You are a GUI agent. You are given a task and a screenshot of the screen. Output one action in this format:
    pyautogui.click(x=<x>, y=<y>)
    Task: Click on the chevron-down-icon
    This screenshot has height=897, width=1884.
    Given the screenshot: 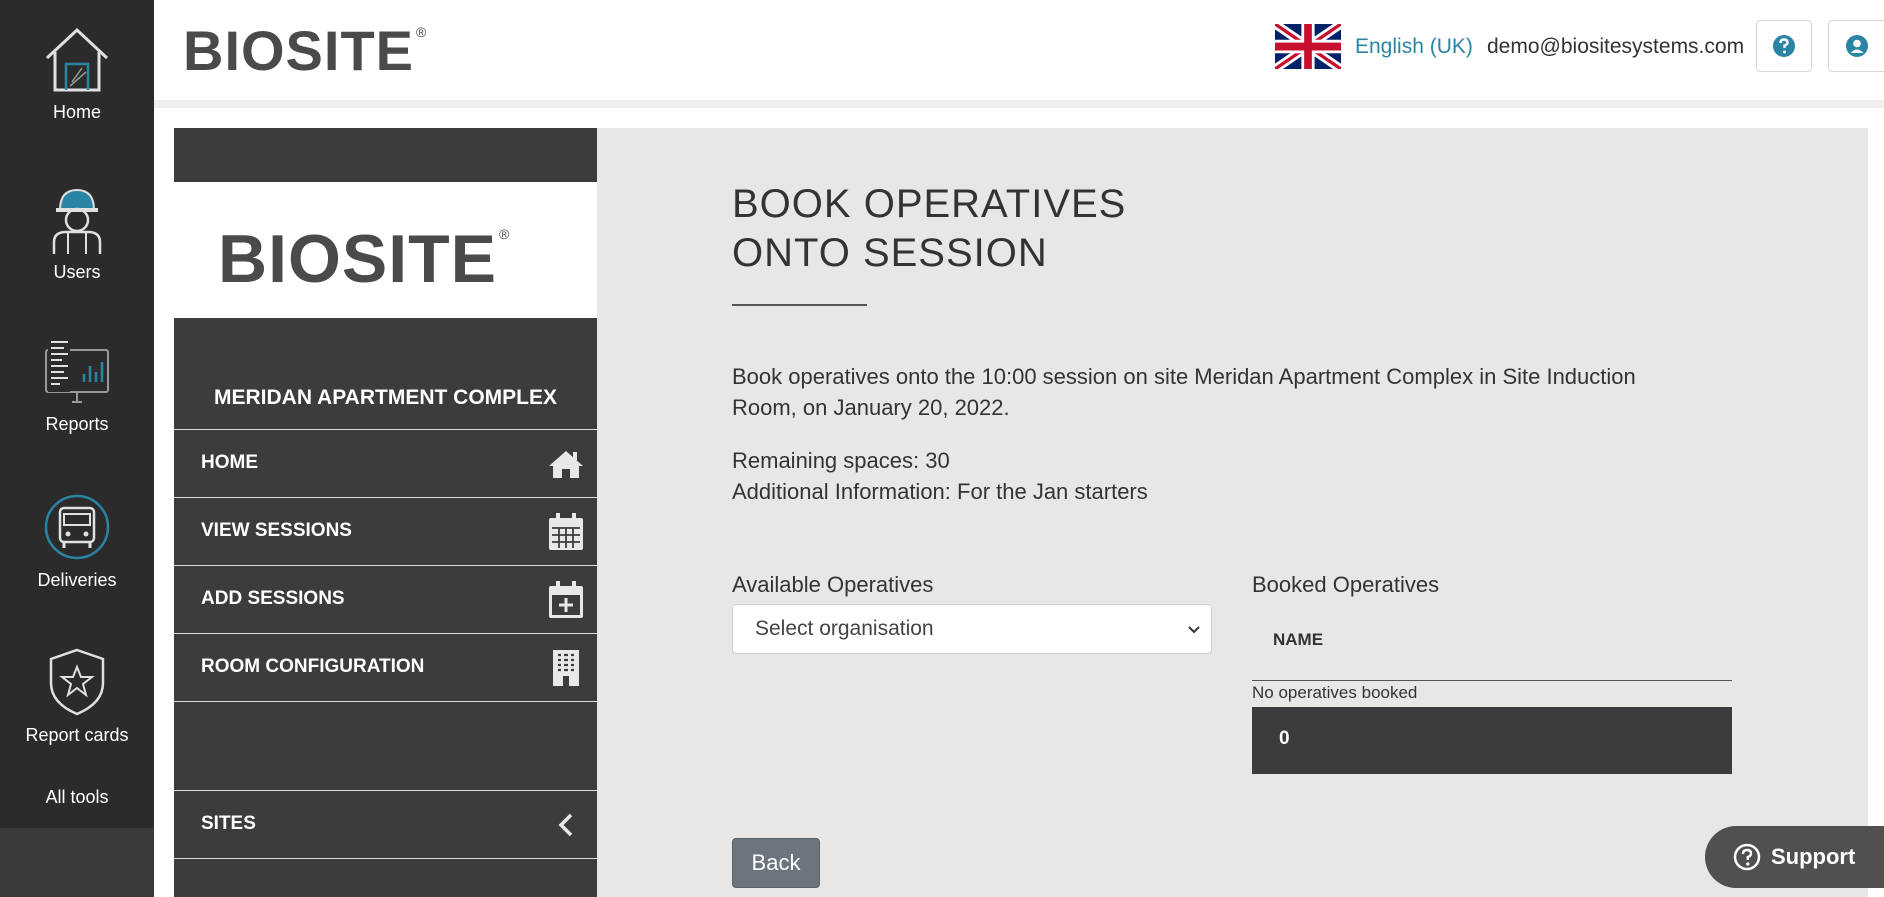 What is the action you would take?
    pyautogui.click(x=1194, y=630)
    